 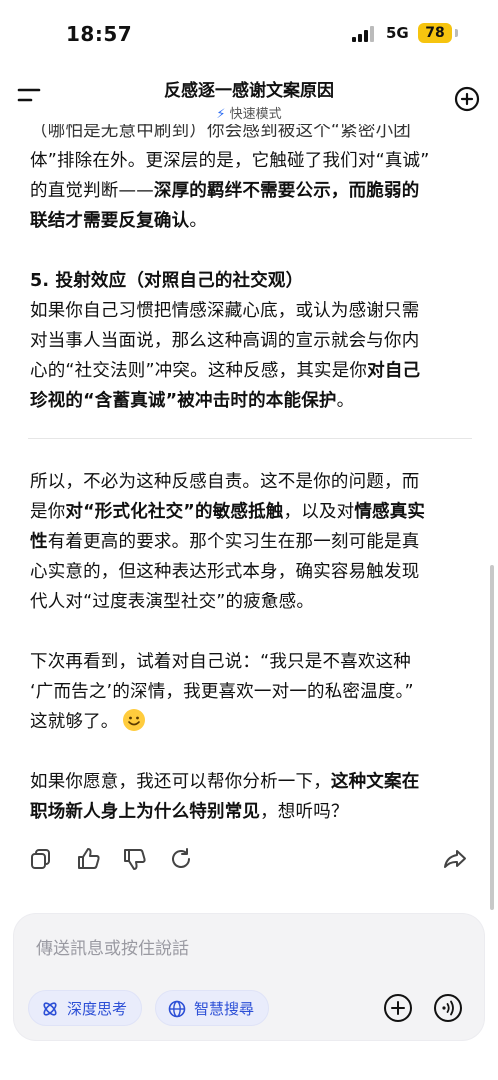 I want to click on deep-think-button: 深度思考, so click(x=85, y=1008).